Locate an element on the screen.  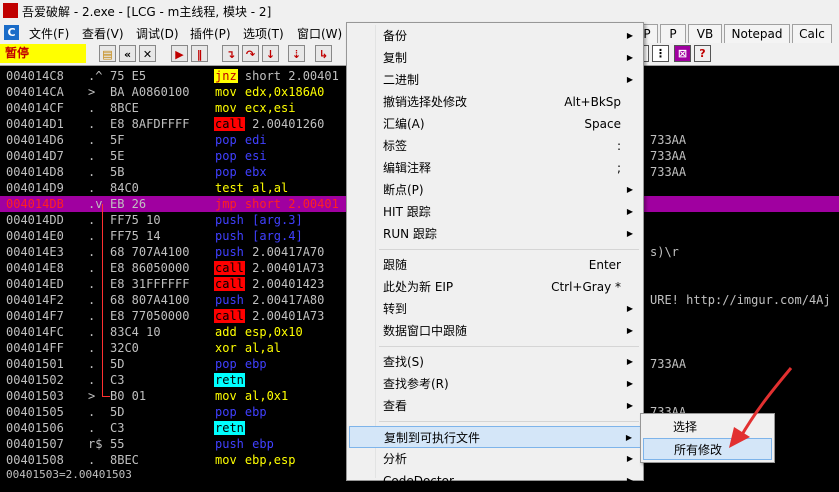
row-instruction: pop edi is located at coordinates (240, 140).